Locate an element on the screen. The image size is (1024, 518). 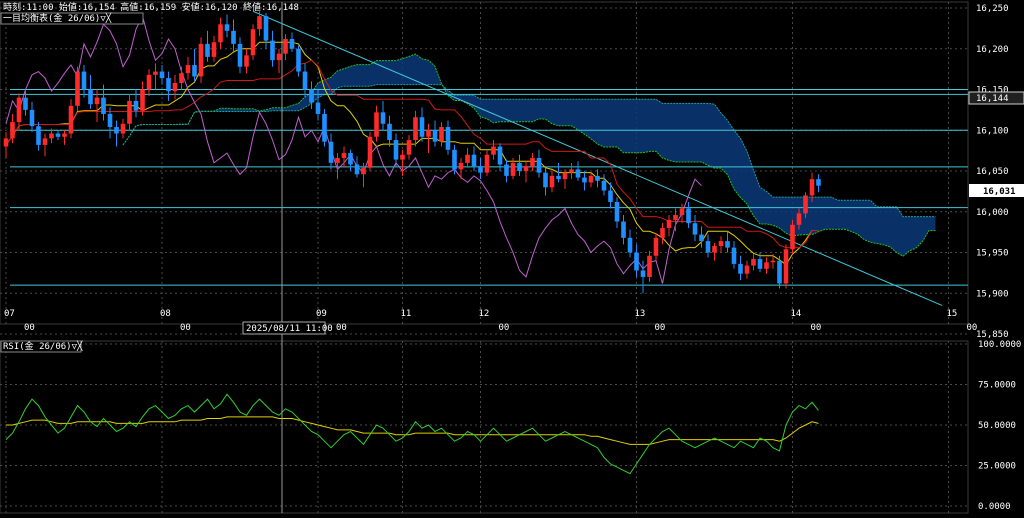
rsi-y-tick: 0.0000 is located at coordinates (994, 507).